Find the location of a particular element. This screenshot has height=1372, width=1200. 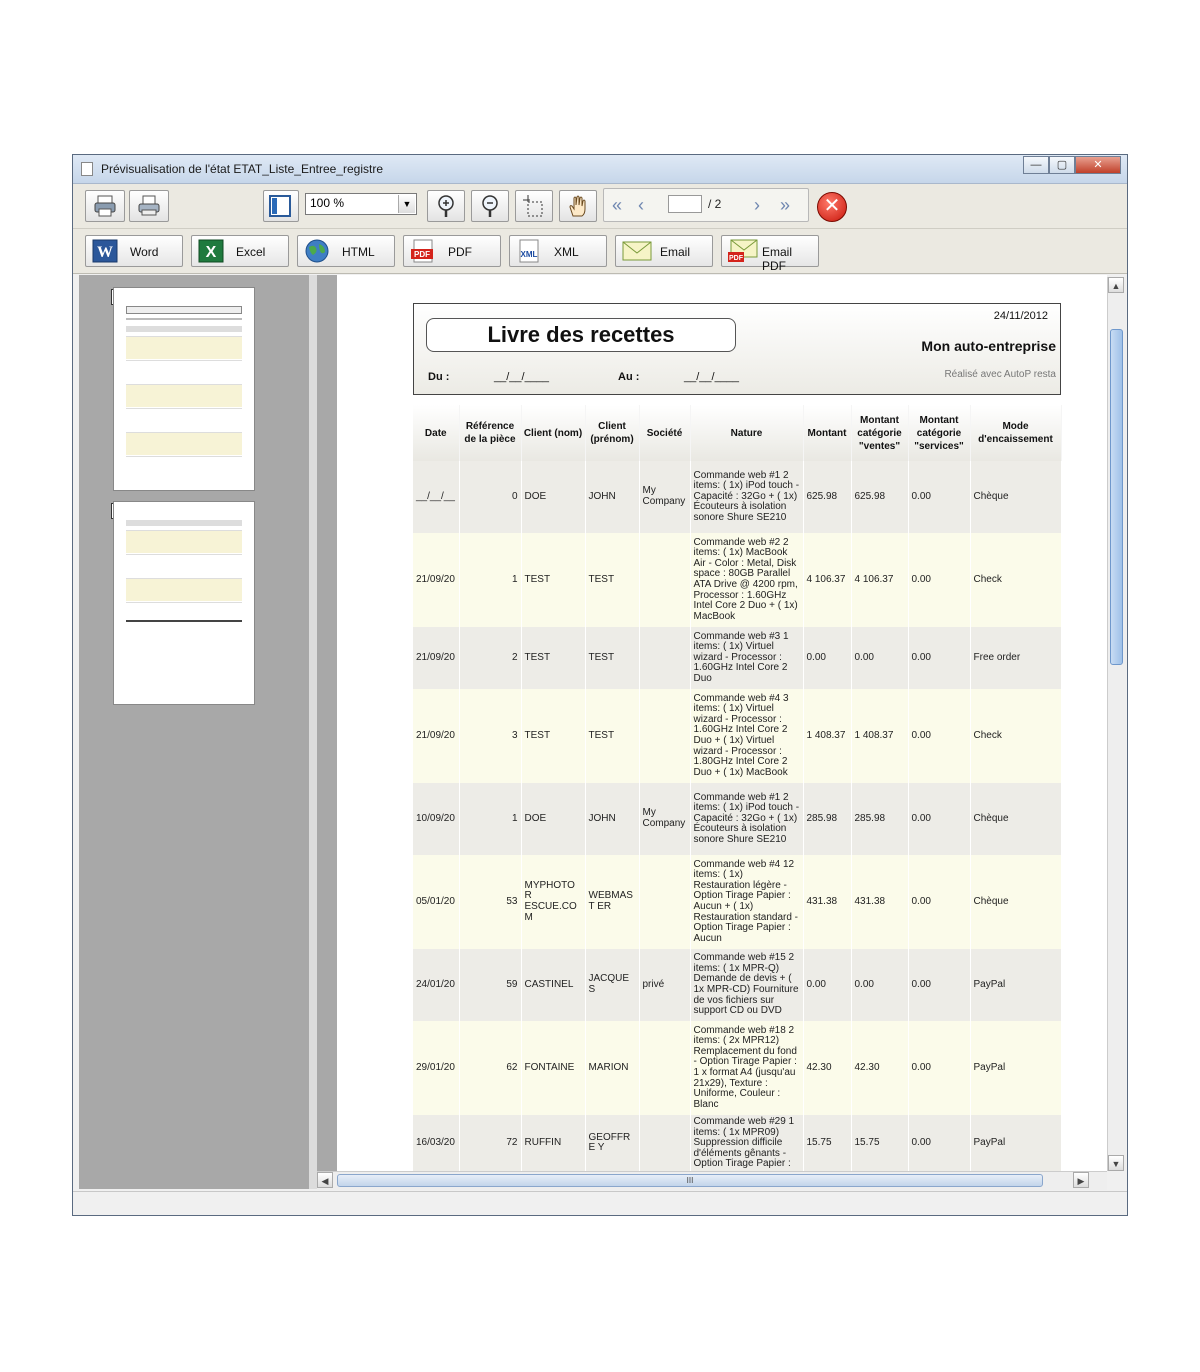

xml-badge: XML is located at coordinates (529, 254).